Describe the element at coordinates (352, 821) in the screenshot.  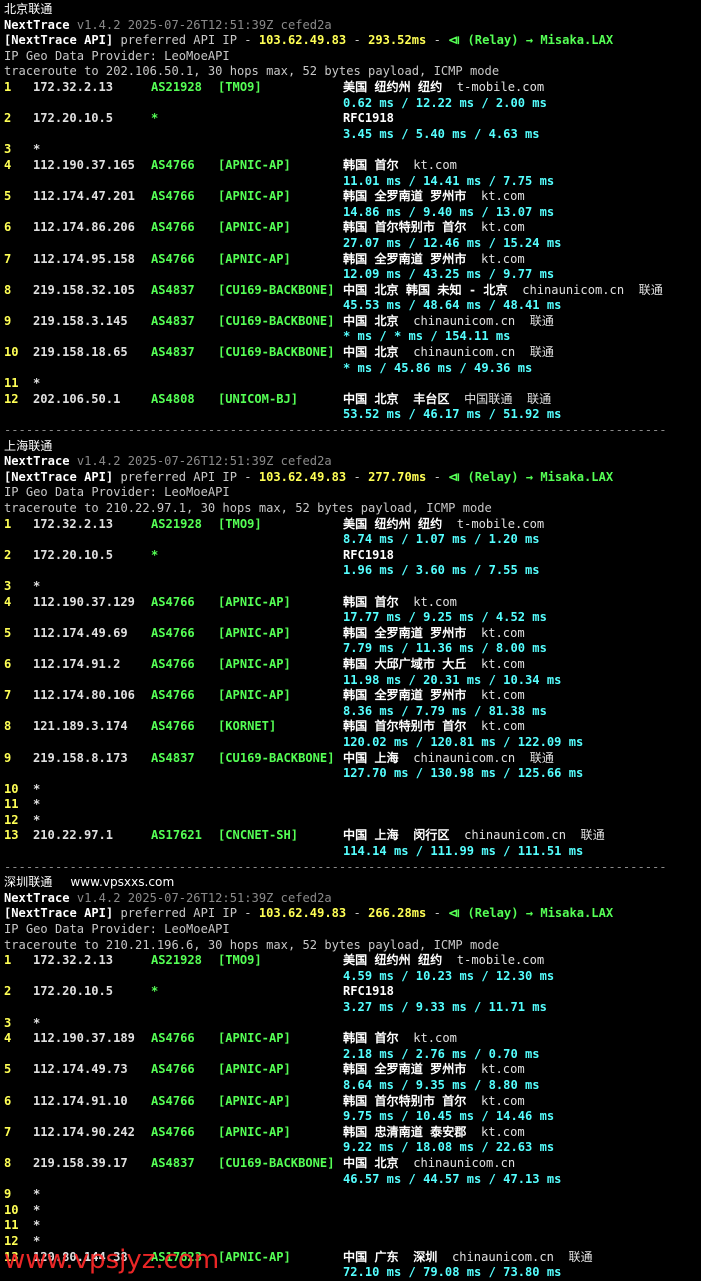
I see `hop-row: 12 *` at that location.